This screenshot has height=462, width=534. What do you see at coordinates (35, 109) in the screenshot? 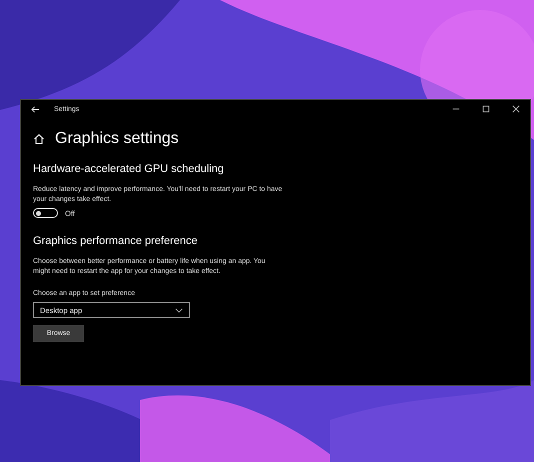
I see `back-arrow-icon` at bounding box center [35, 109].